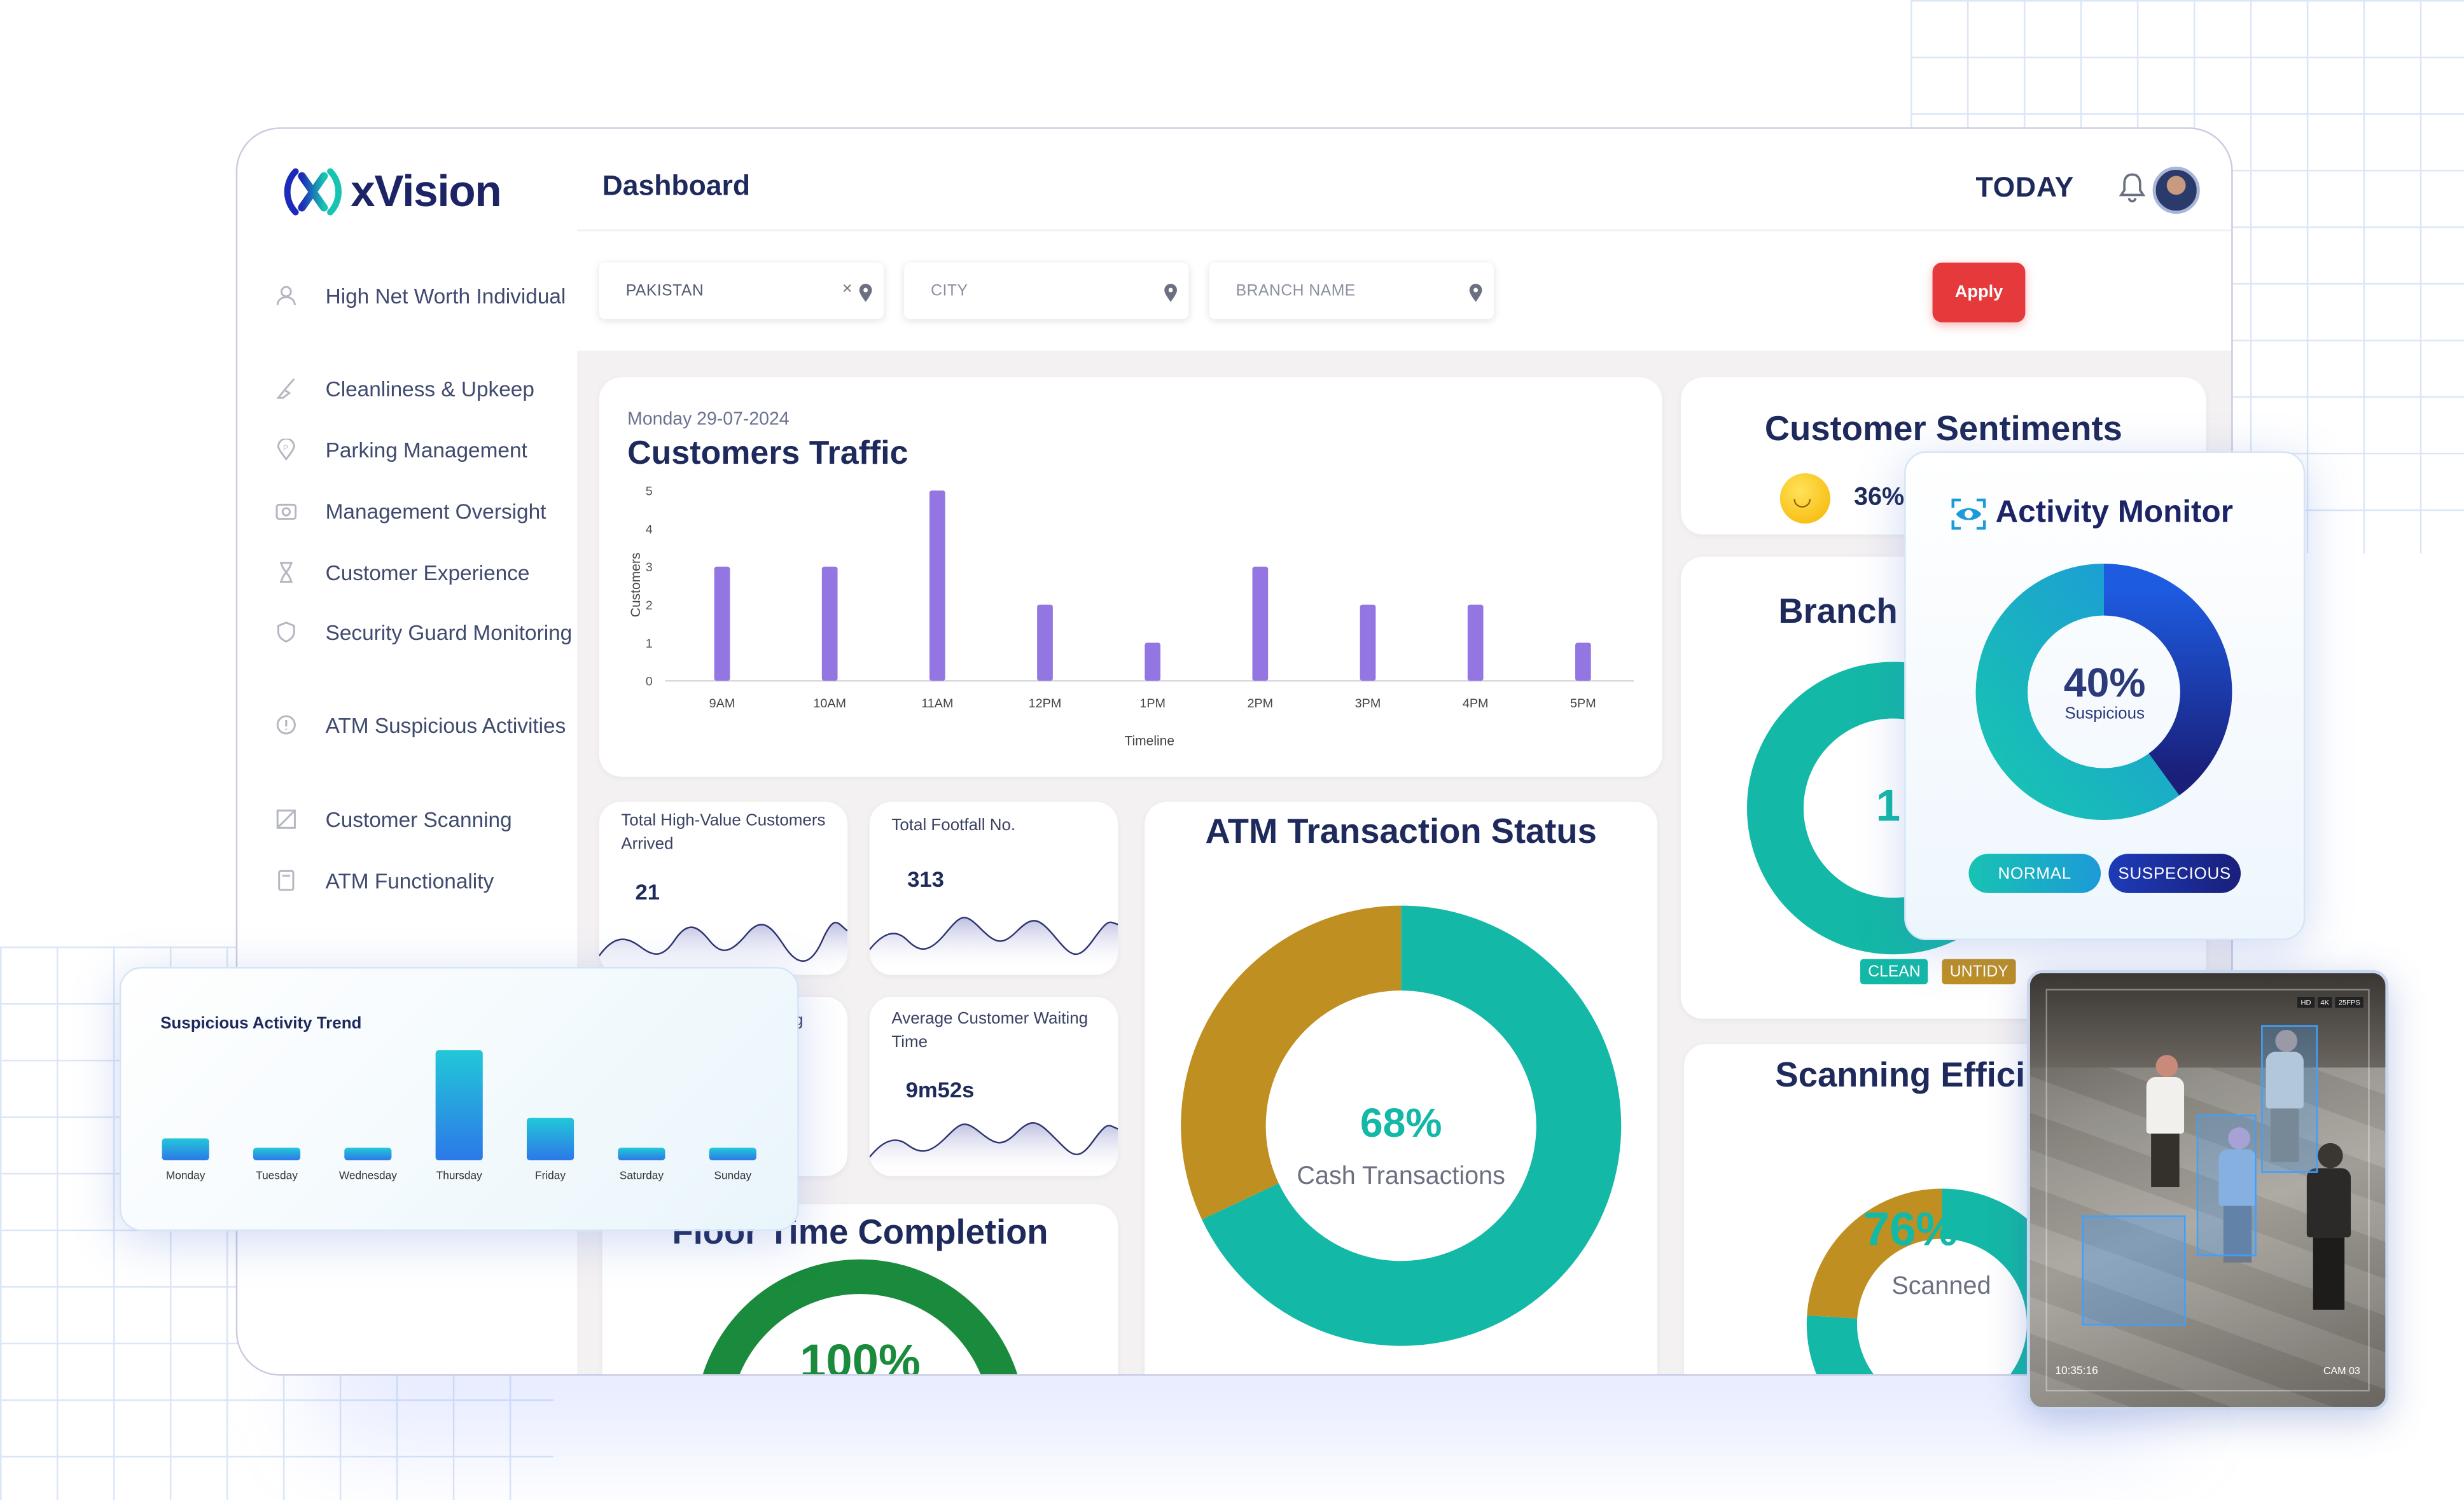 This screenshot has height=1500, width=2464. Describe the element at coordinates (2176, 190) in the screenshot. I see `avatar` at that location.